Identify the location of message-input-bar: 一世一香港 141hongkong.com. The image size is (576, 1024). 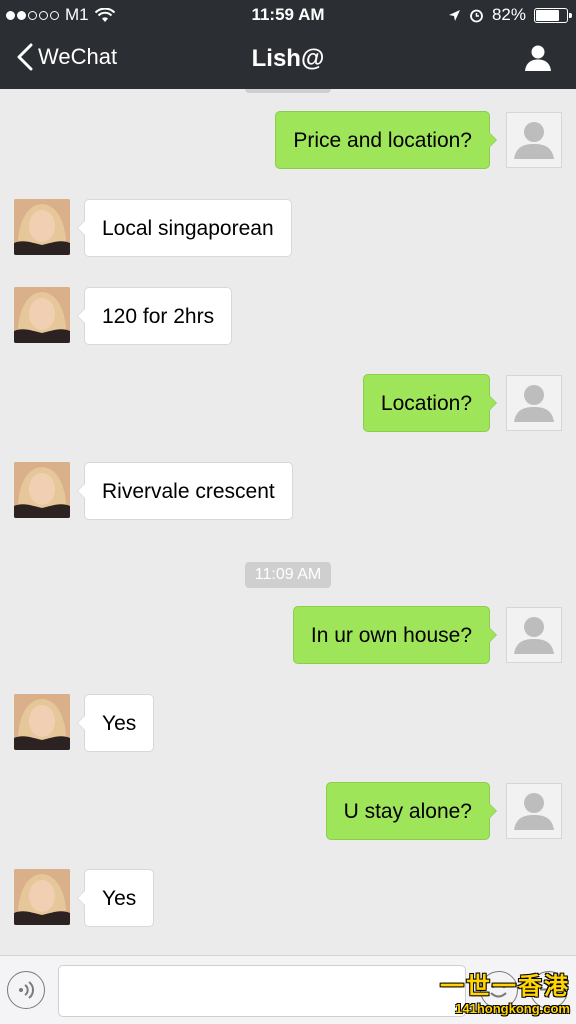
(288, 989).